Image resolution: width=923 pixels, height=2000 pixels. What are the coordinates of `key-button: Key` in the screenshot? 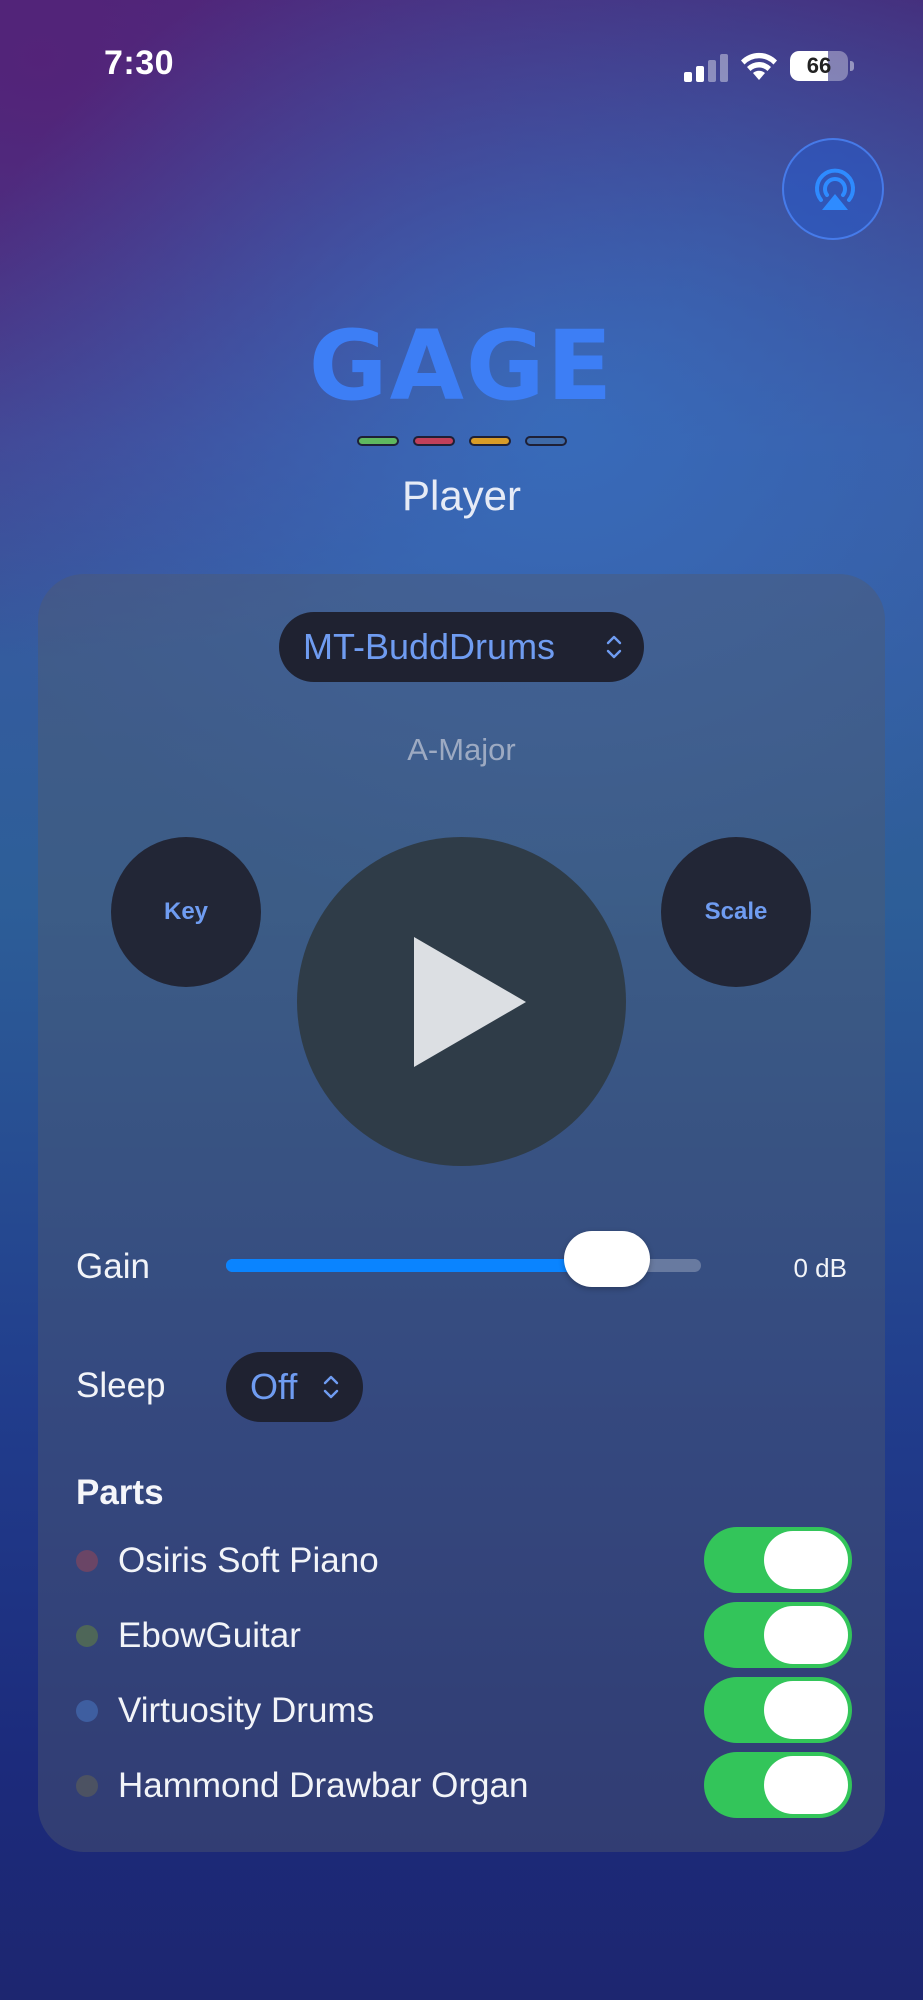 It's located at (186, 912).